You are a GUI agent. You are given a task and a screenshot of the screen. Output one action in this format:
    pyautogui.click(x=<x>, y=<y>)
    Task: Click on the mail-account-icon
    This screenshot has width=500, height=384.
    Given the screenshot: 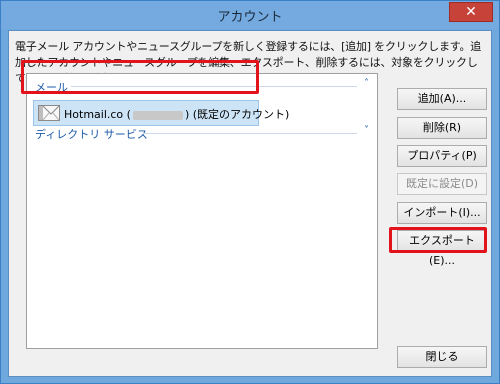 What is the action you would take?
    pyautogui.click(x=49, y=113)
    